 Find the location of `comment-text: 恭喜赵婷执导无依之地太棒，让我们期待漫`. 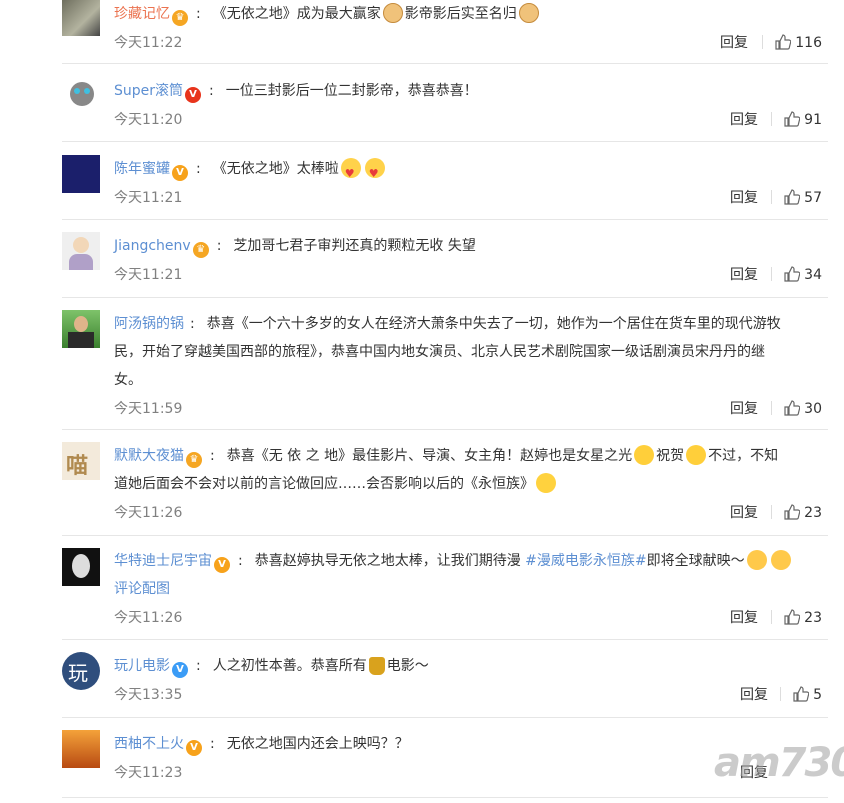

comment-text: 恭喜赵婷执导无依之地太棒，让我们期待漫 is located at coordinates (390, 561).